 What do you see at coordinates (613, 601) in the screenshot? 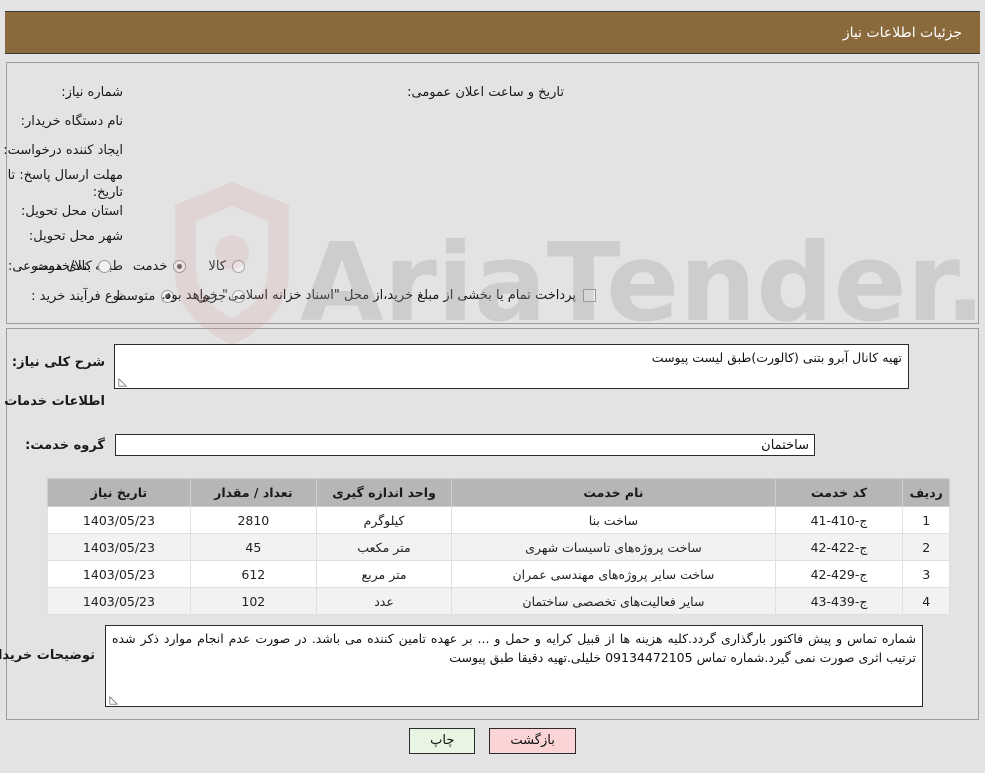
I see `cell-name: سایر فعالیت‌های تخصصی ساختمان` at bounding box center [613, 601].